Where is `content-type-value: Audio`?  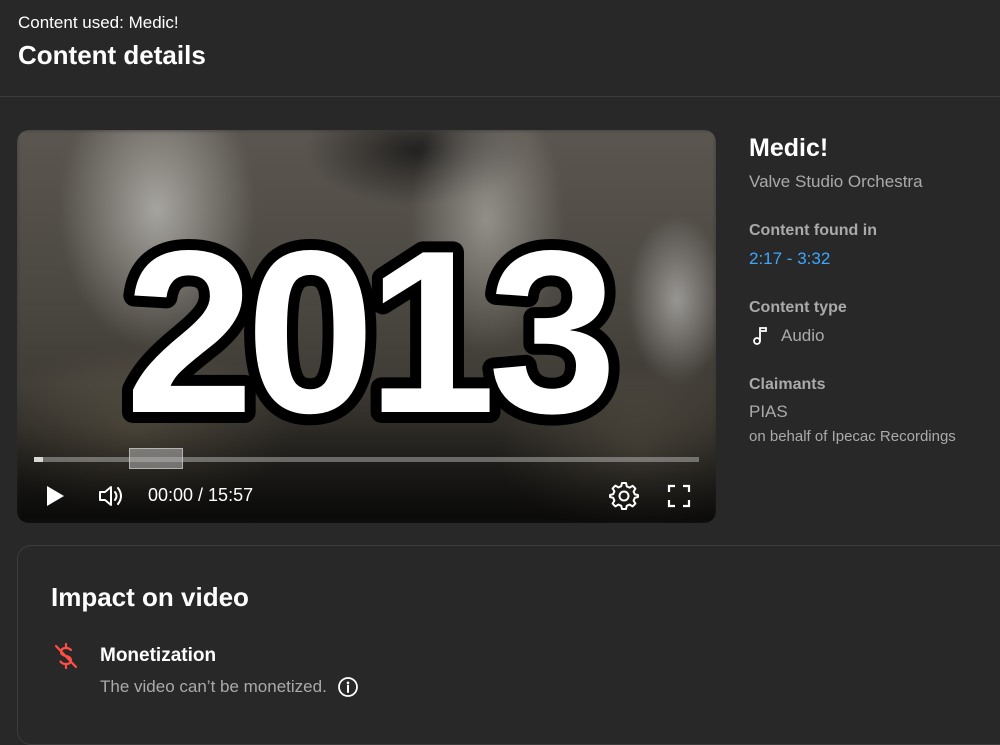 content-type-value: Audio is located at coordinates (803, 335).